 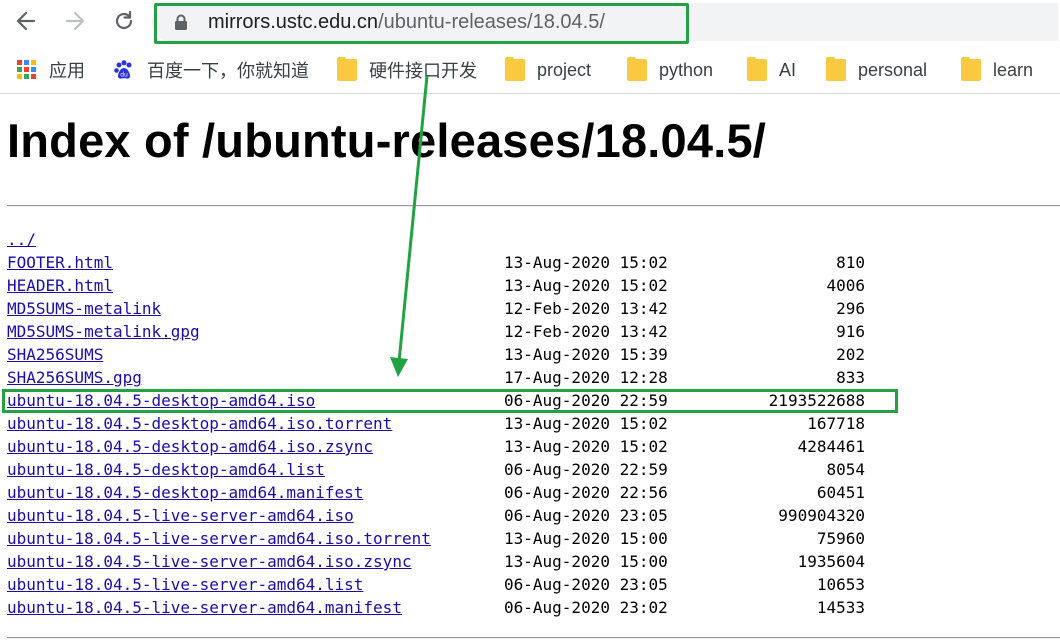 What do you see at coordinates (686, 69) in the screenshot?
I see `bookmark-label: python` at bounding box center [686, 69].